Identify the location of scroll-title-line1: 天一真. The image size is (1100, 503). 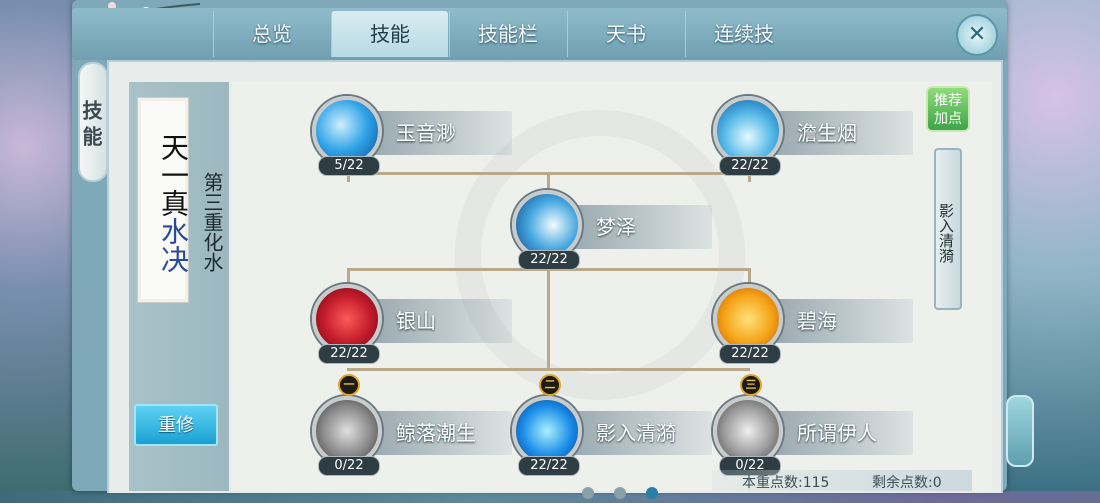
(173, 175).